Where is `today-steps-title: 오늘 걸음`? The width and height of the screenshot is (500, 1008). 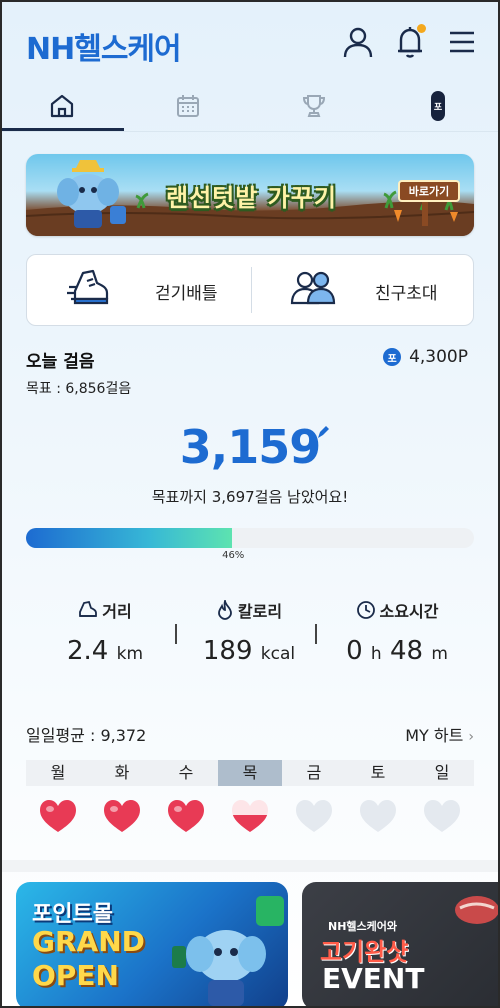 today-steps-title: 오늘 걸음 is located at coordinates (60, 362).